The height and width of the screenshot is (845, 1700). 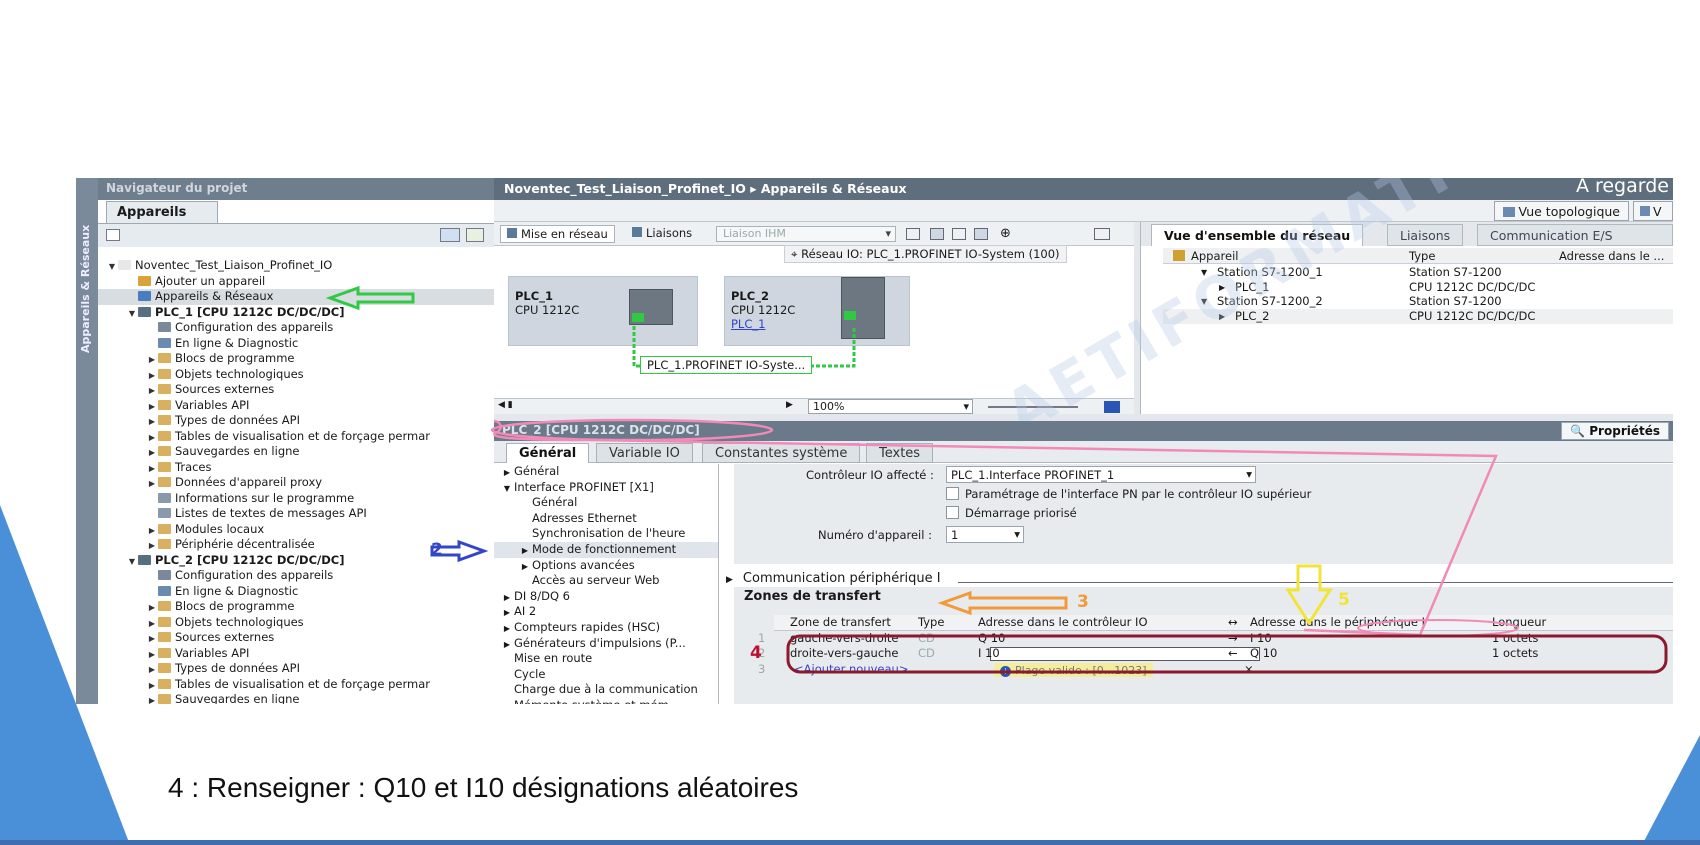 I want to click on annotation-3: 3, so click(x=1083, y=602).